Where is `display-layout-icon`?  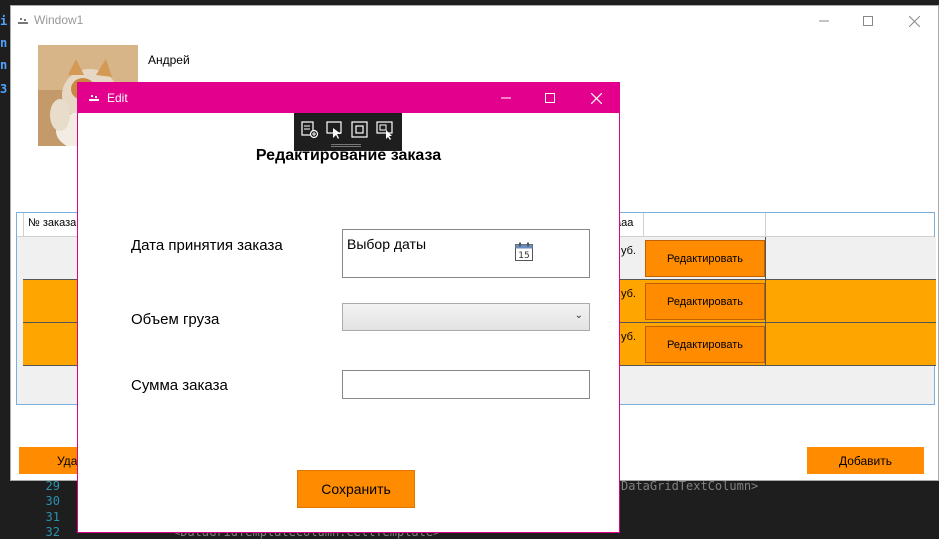
display-layout-icon is located at coordinates (359, 129).